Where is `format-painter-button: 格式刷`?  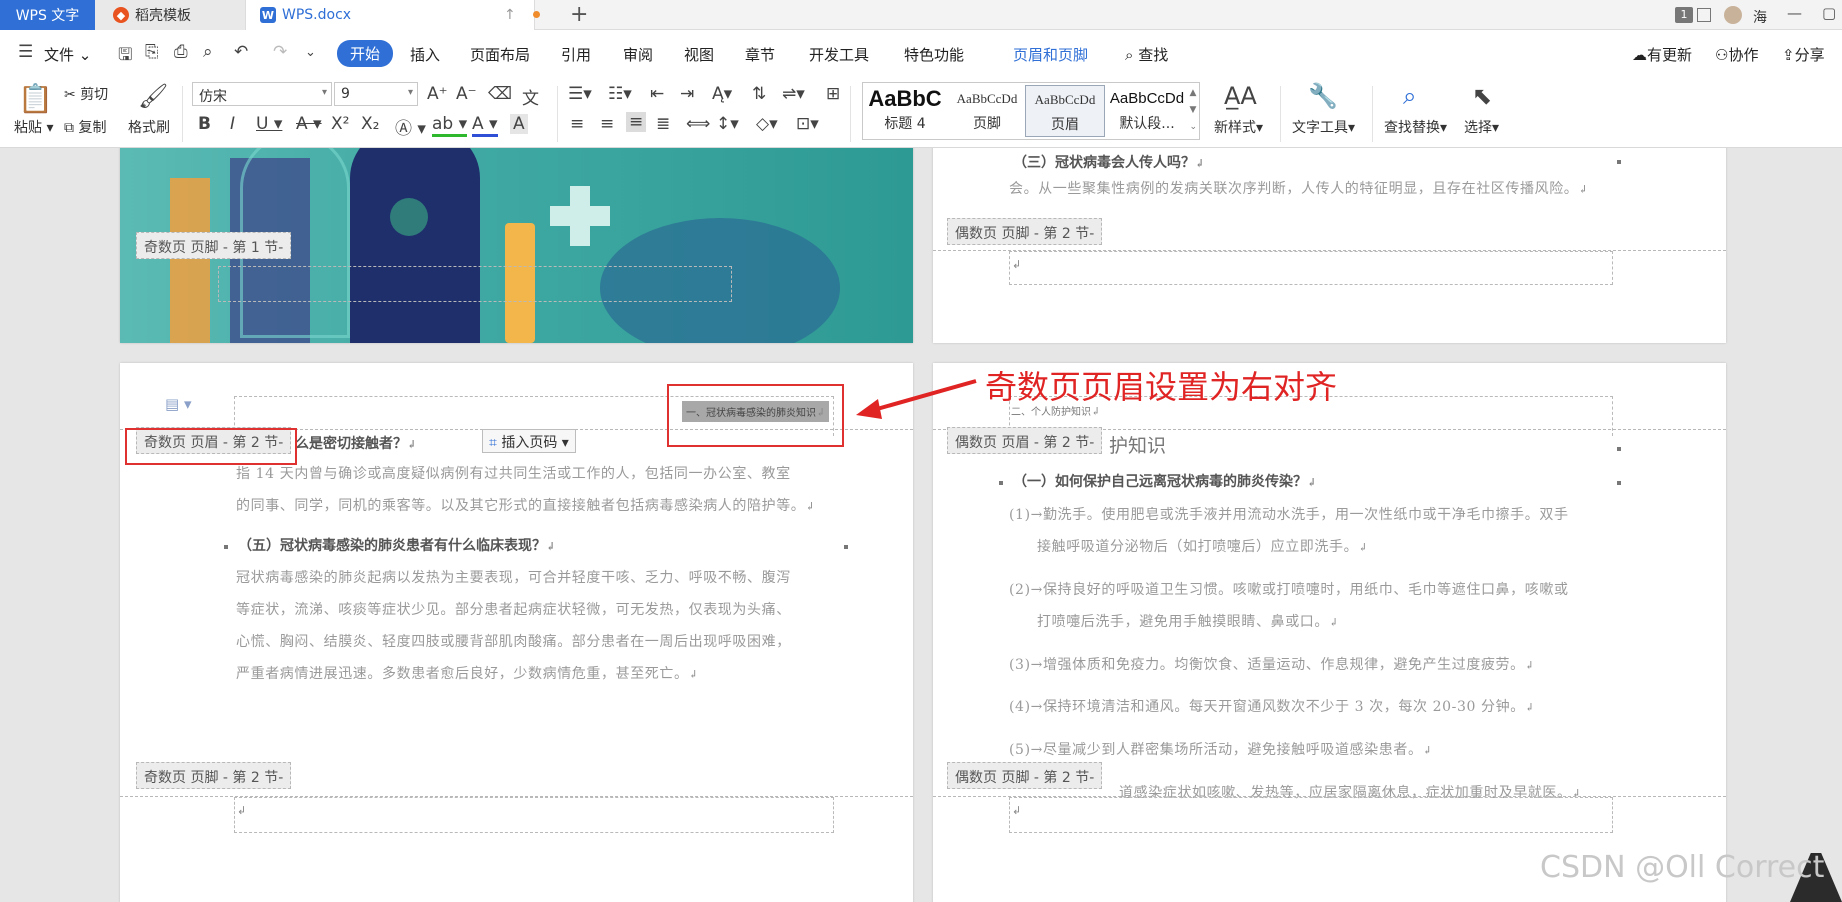
format-painter-button: 格式刷 is located at coordinates (149, 127).